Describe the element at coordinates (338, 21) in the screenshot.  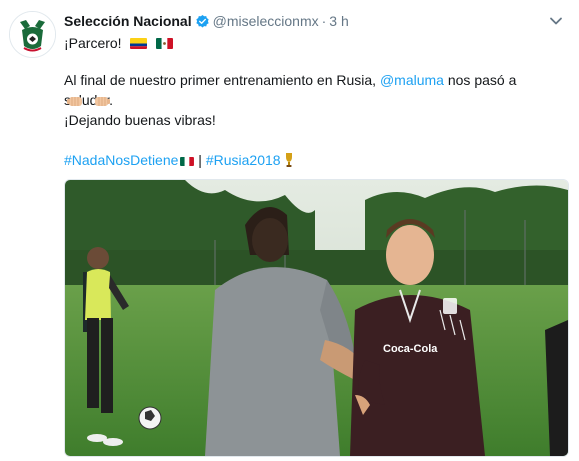
I see `tweet-timestamp: 3 h` at that location.